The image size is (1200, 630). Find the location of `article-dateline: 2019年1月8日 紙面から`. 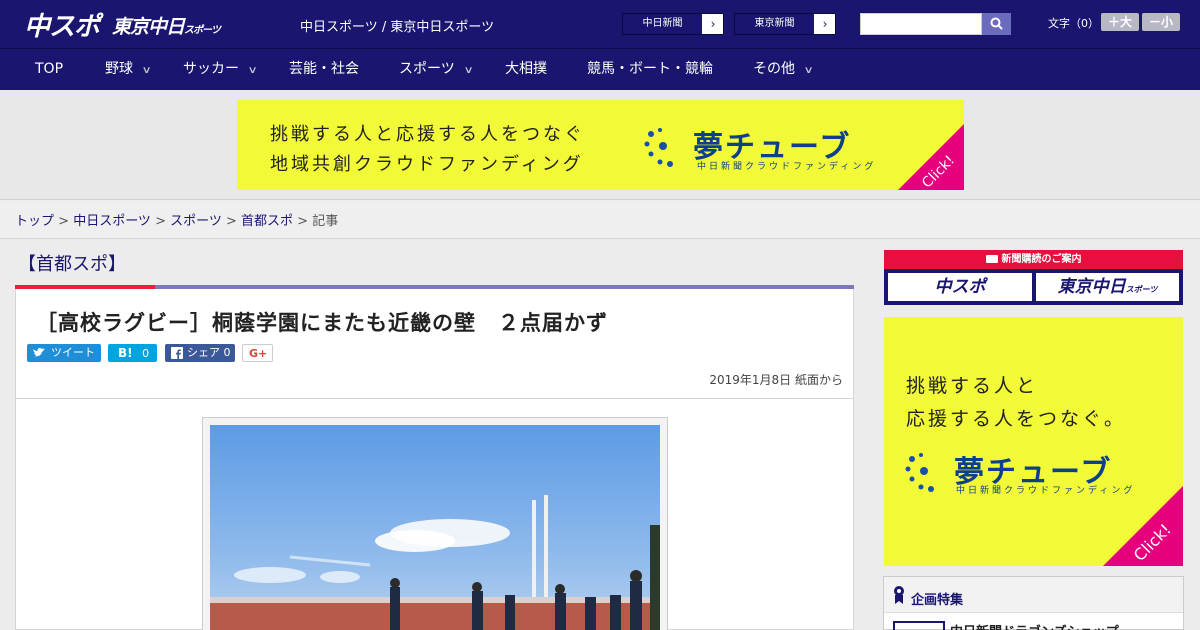

article-dateline: 2019年1月8日 紙面から is located at coordinates (776, 380).